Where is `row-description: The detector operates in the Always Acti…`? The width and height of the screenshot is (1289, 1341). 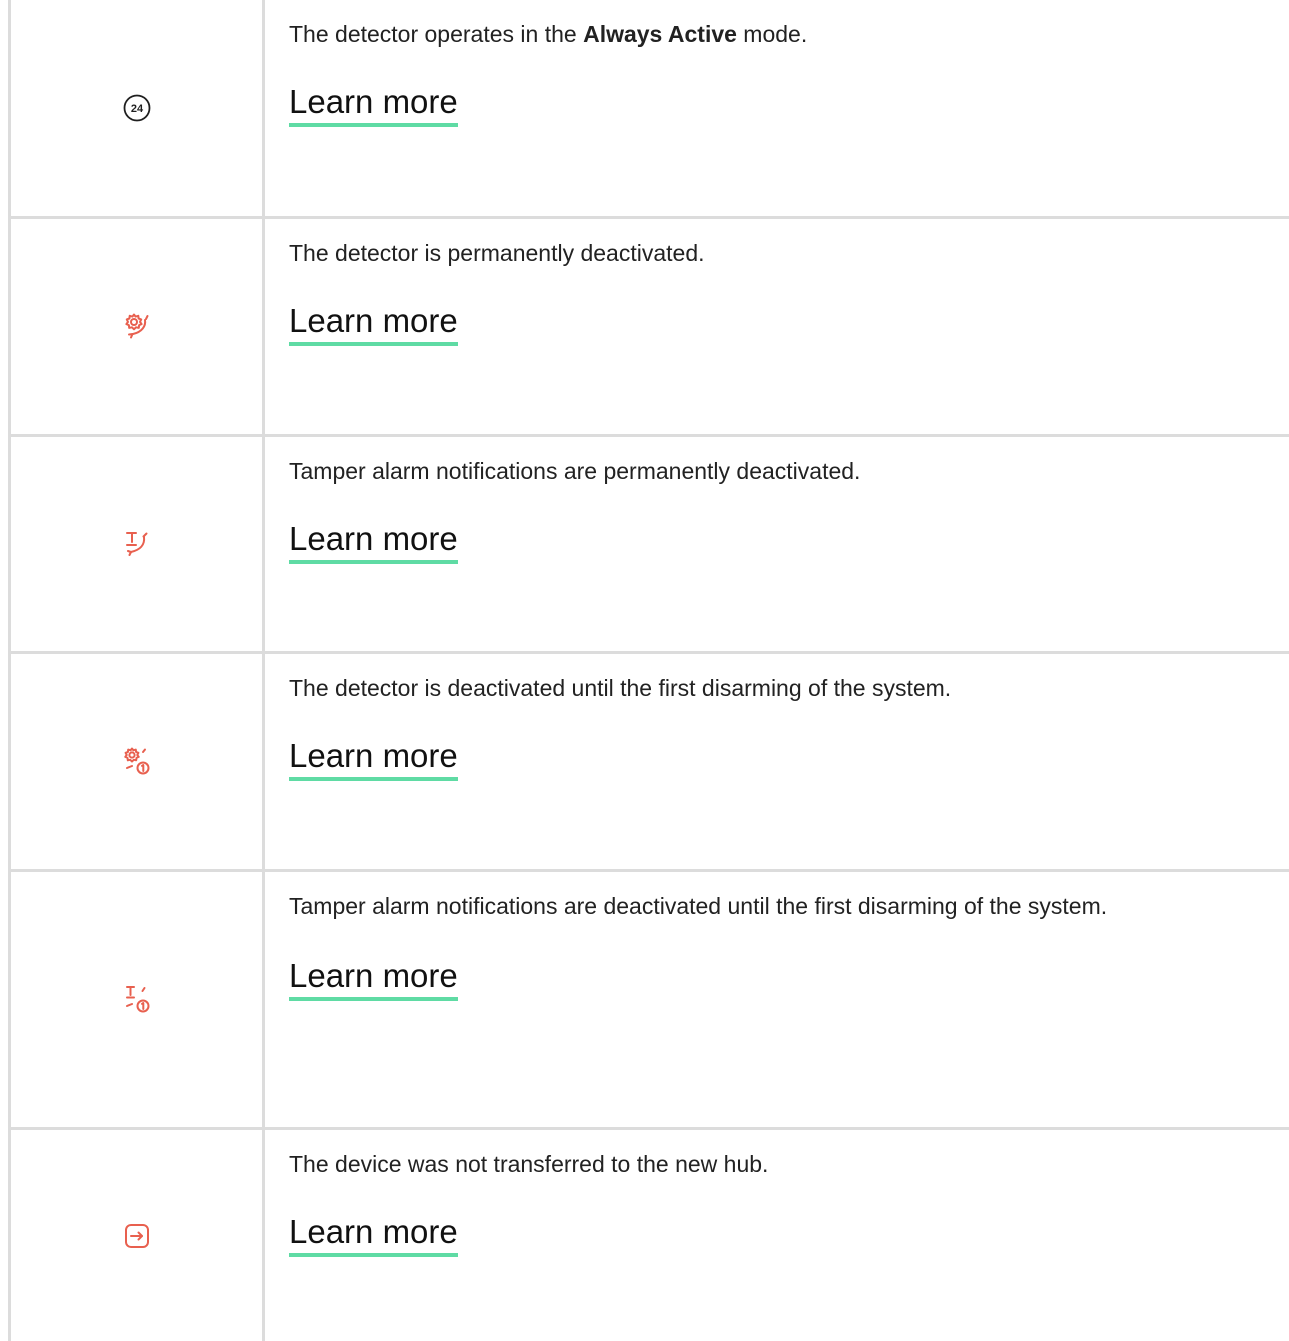
row-description: The detector operates in the Always Acti… is located at coordinates (548, 34).